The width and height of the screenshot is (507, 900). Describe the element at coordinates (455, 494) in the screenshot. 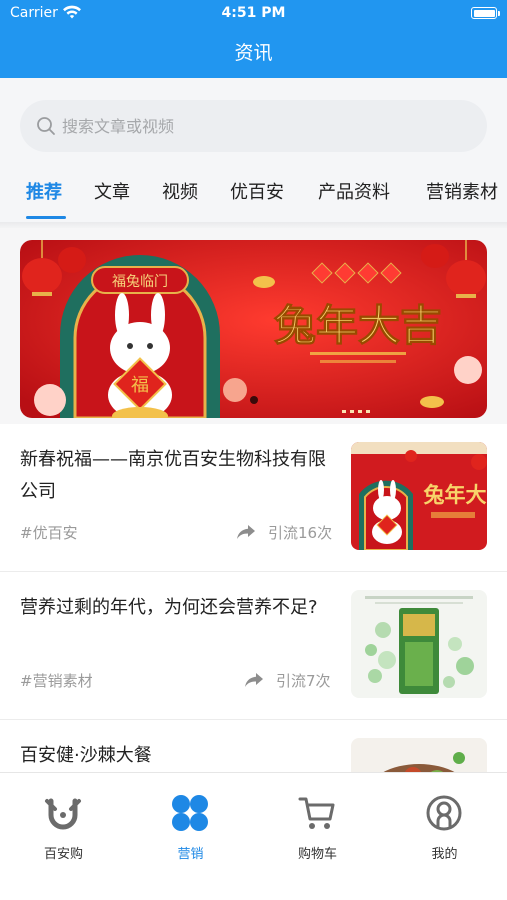

I see `svg-text: 兔年大` at that location.